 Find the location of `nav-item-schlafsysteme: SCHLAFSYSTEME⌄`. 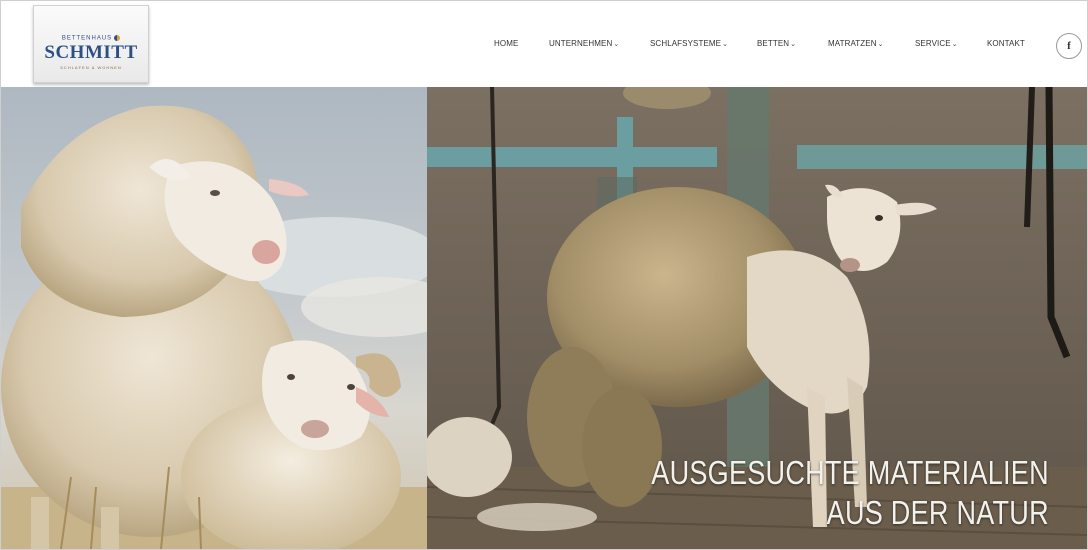

nav-item-schlafsysteme: SCHLAFSYSTEME⌄ is located at coordinates (689, 43).